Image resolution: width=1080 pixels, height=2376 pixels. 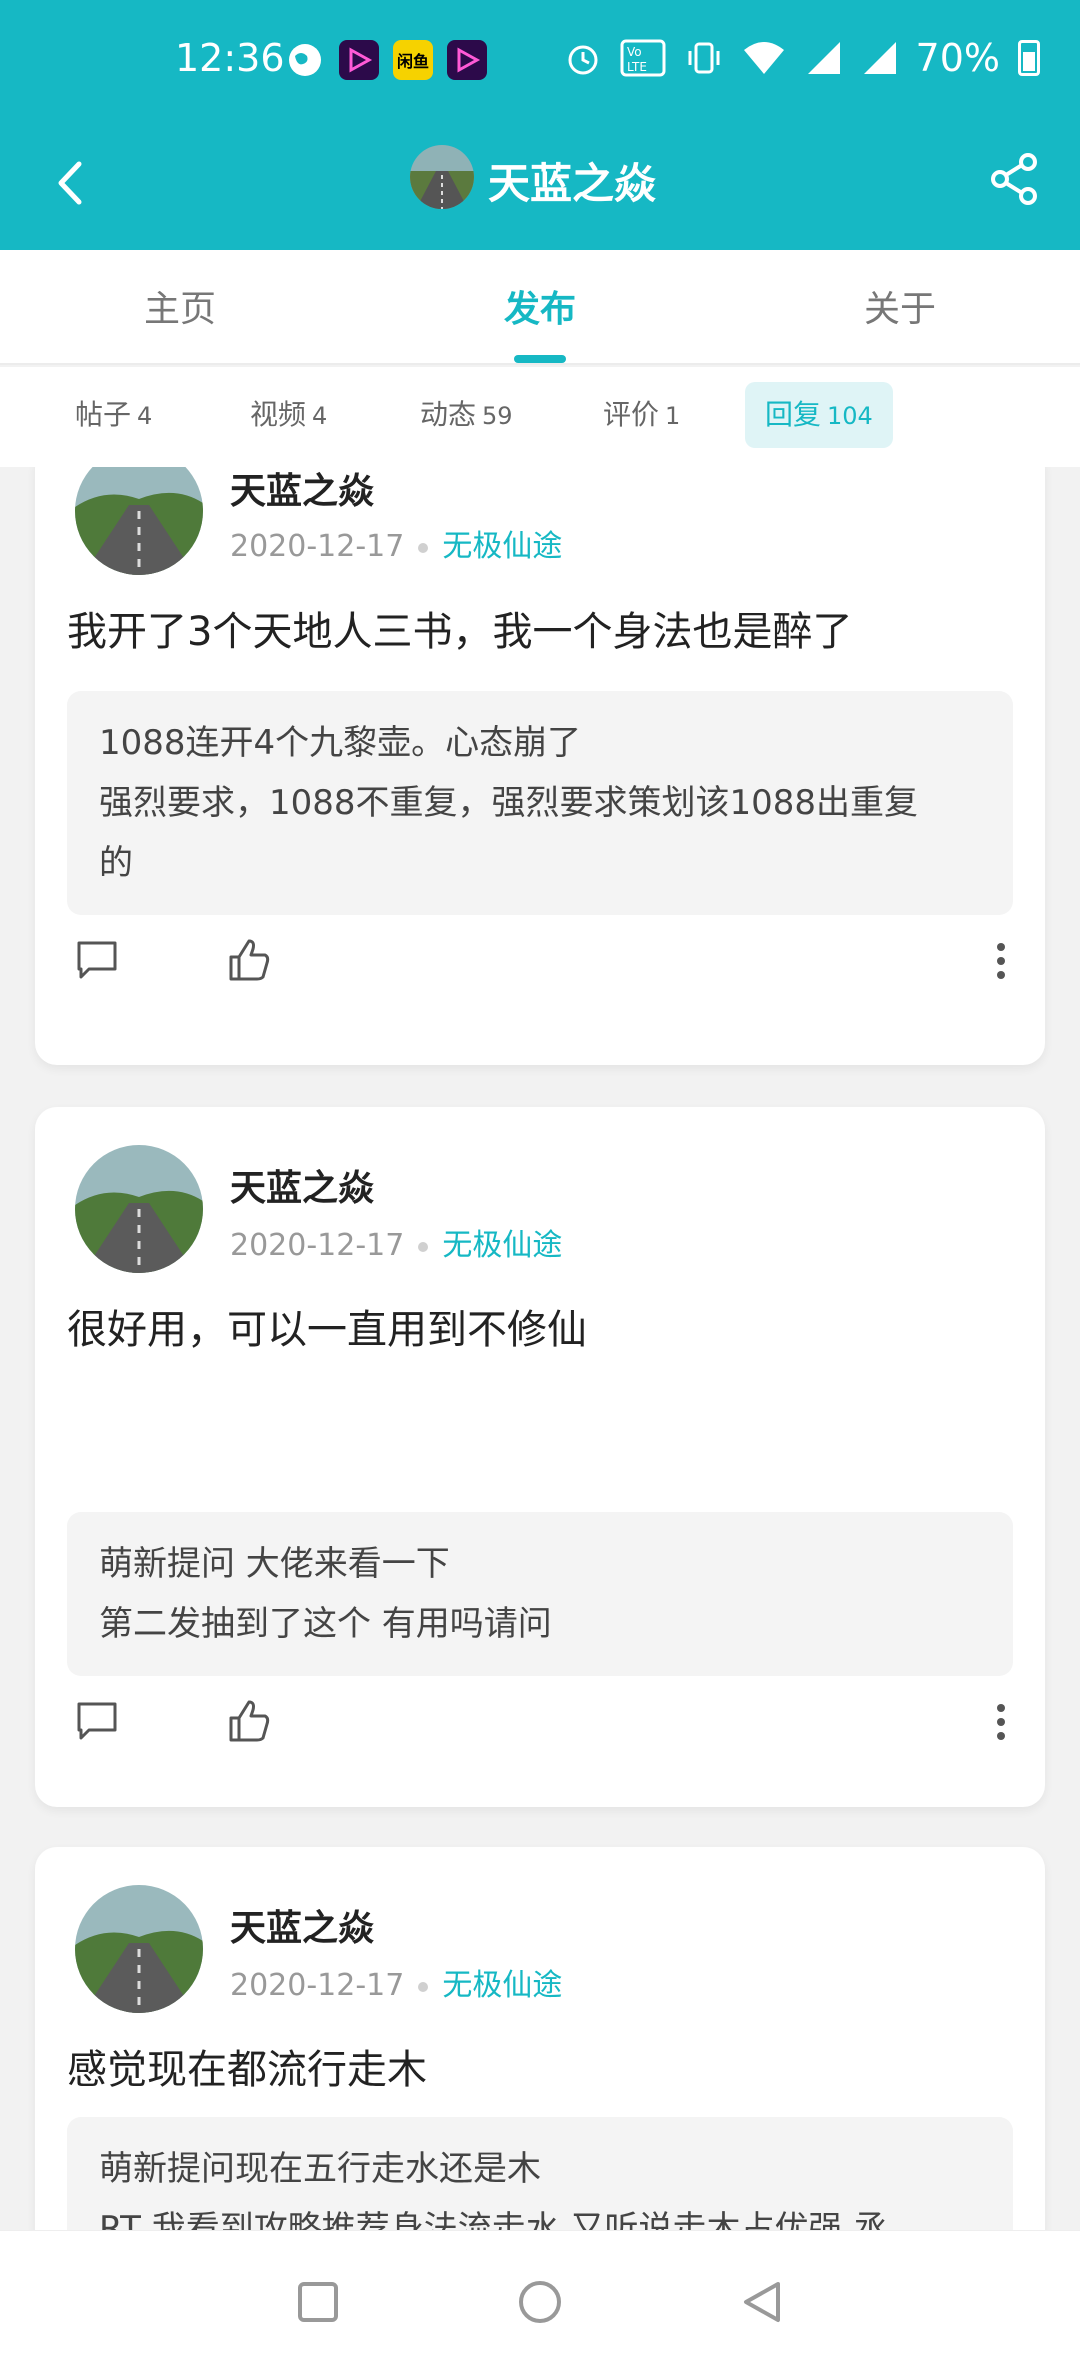 I want to click on tab-about: 关于, so click(x=900, y=306).